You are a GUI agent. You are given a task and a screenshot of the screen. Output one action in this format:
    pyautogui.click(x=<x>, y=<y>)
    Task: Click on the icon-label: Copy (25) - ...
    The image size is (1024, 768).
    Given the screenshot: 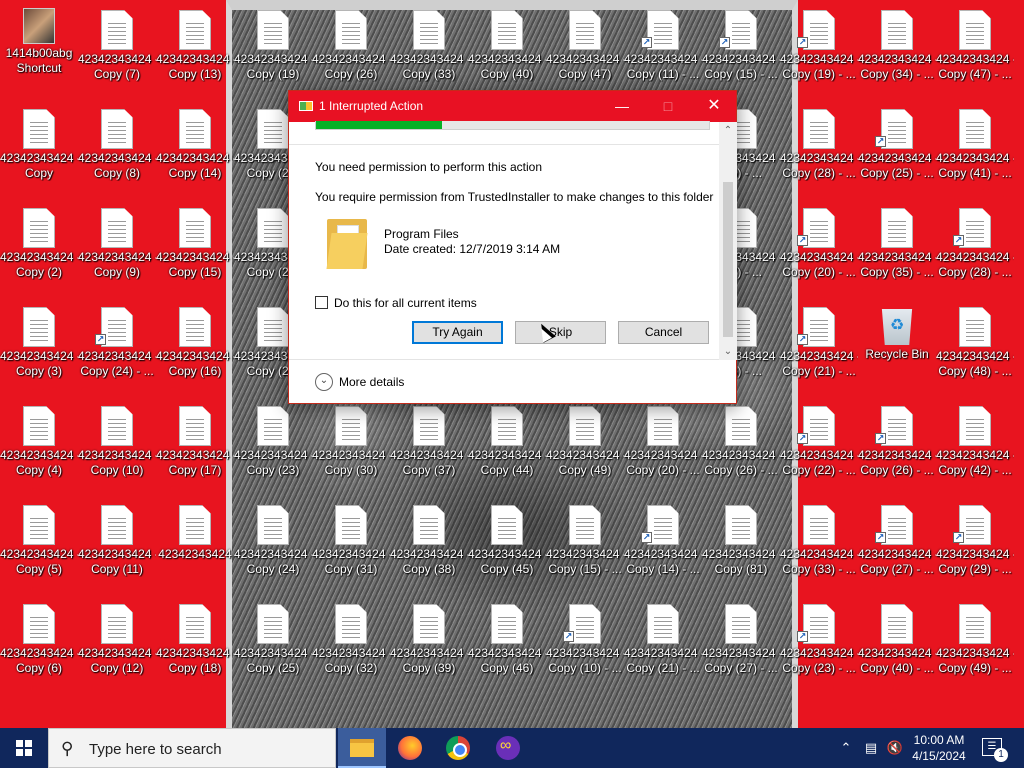 What is the action you would take?
    pyautogui.click(x=897, y=173)
    